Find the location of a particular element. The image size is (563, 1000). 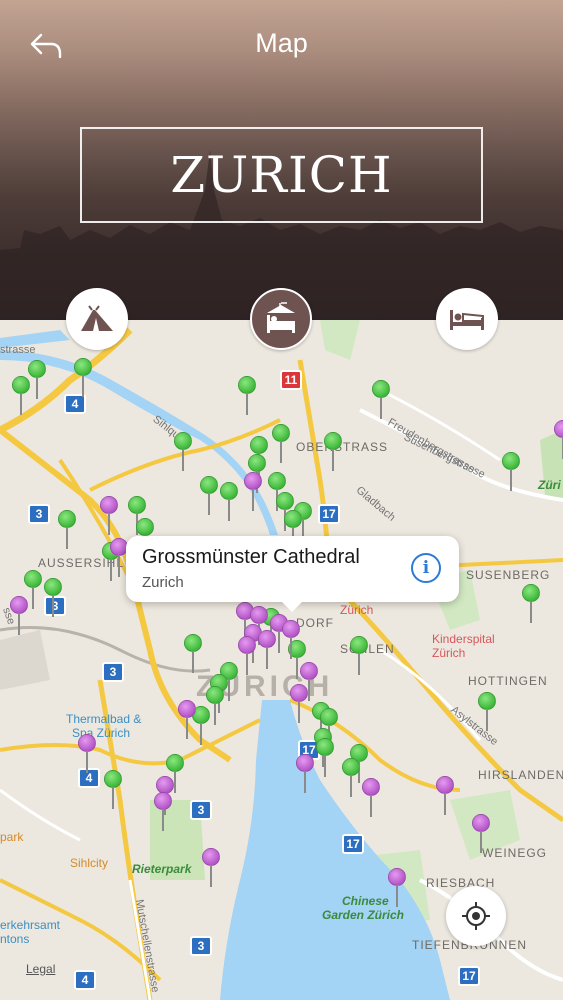

map-label: park is located at coordinates (12, 837).